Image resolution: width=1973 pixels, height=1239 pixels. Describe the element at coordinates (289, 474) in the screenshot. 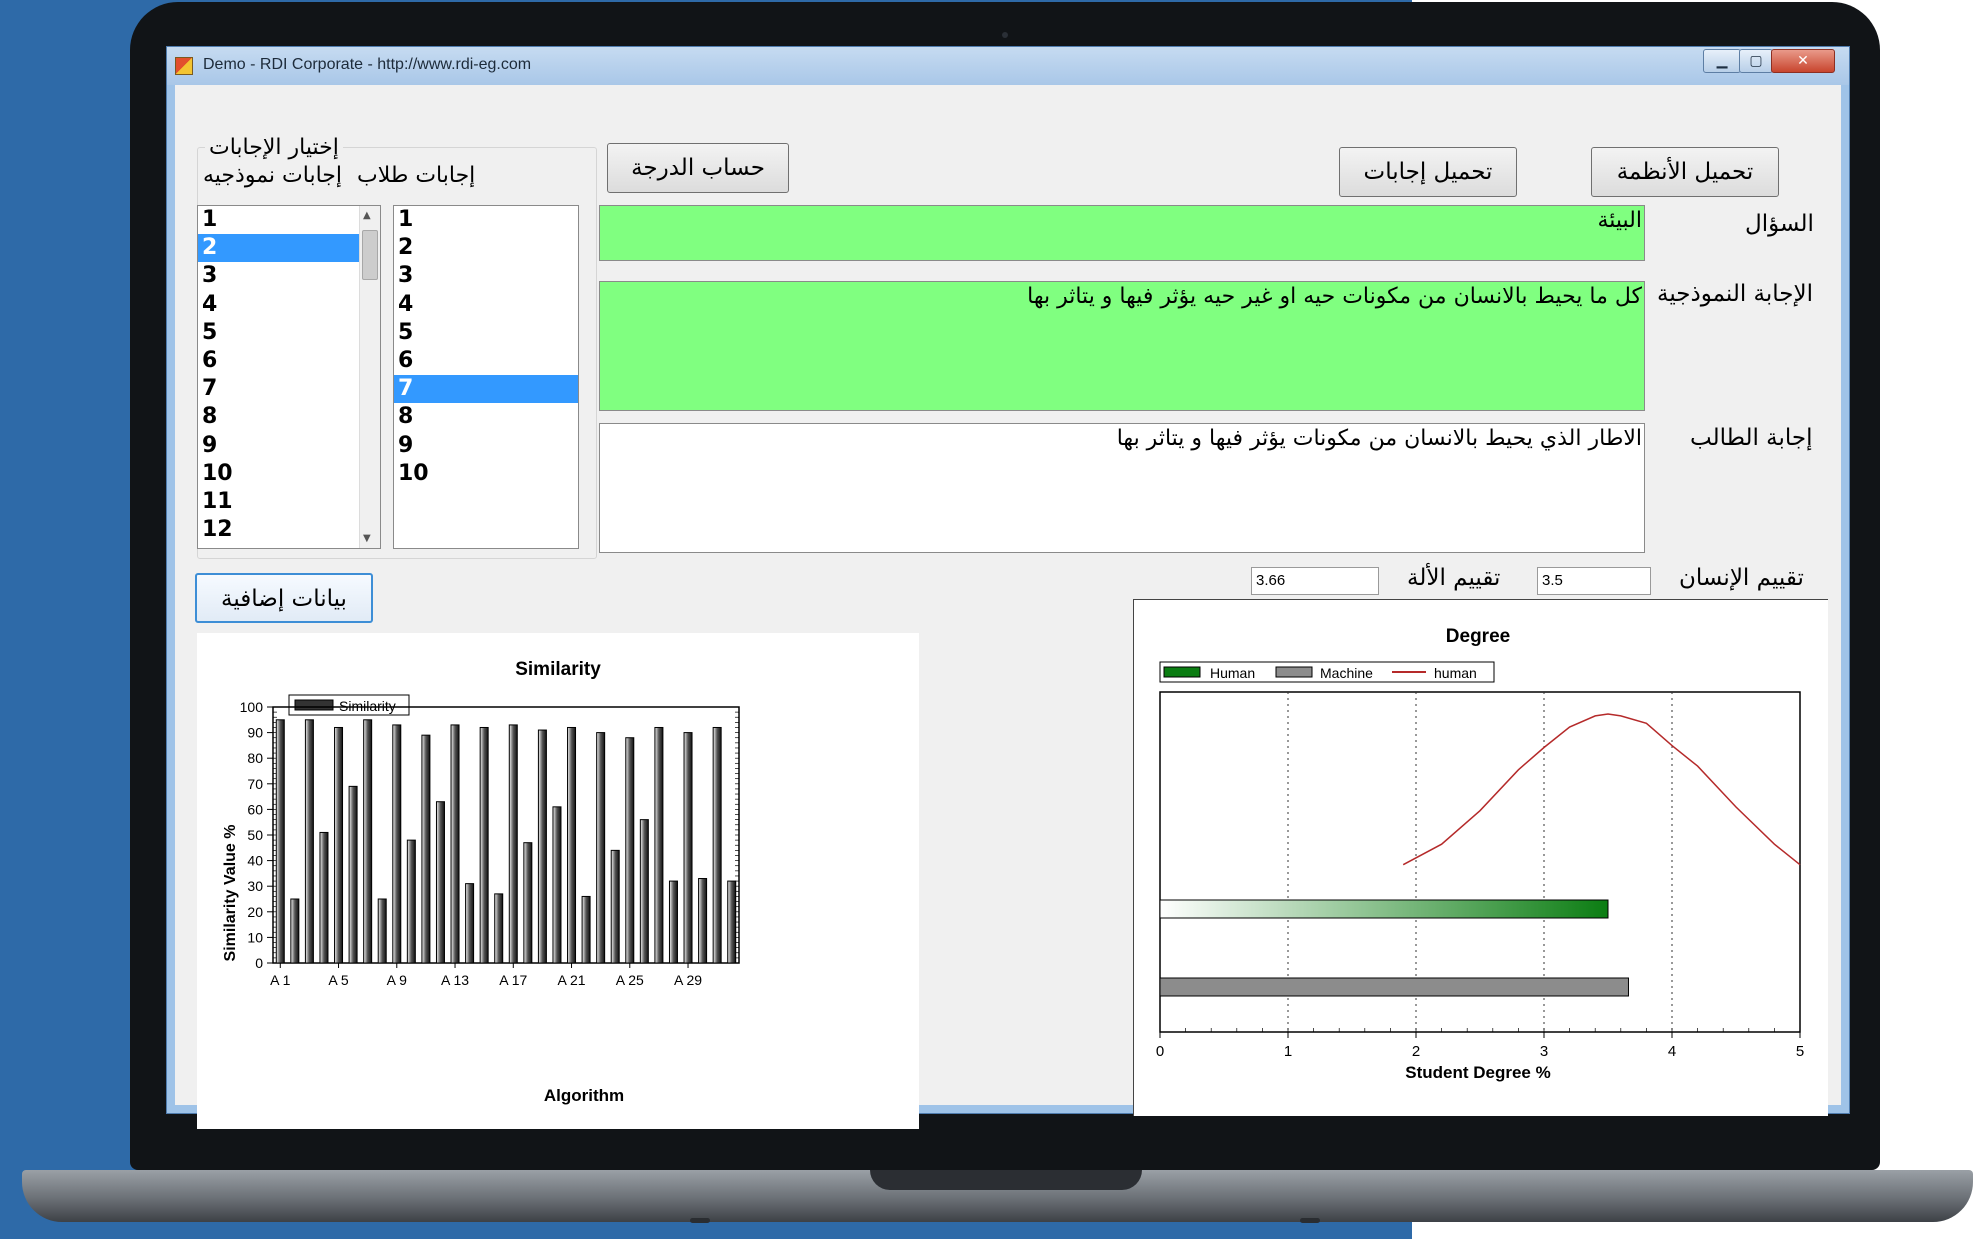

I see `model-answer-item: 10` at that location.